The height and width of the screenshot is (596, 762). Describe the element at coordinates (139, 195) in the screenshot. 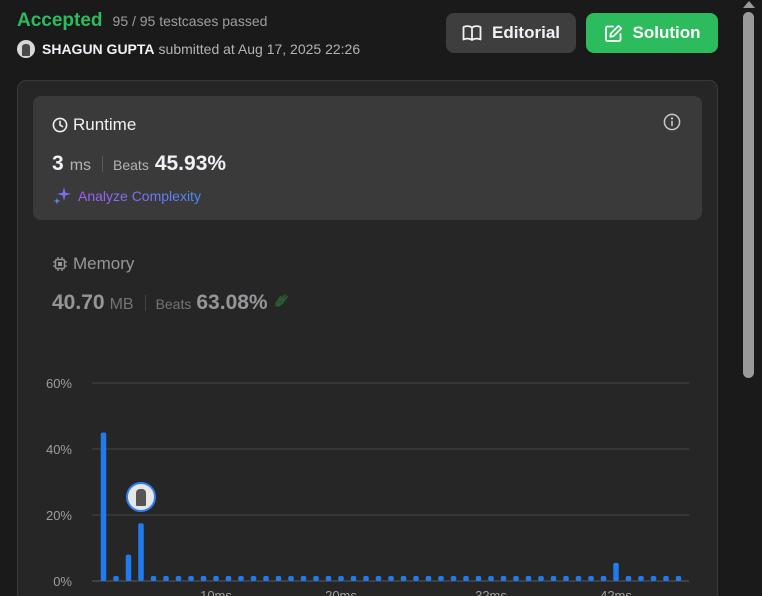

I see `analyze-complexity-label: Analyze Complexity` at that location.